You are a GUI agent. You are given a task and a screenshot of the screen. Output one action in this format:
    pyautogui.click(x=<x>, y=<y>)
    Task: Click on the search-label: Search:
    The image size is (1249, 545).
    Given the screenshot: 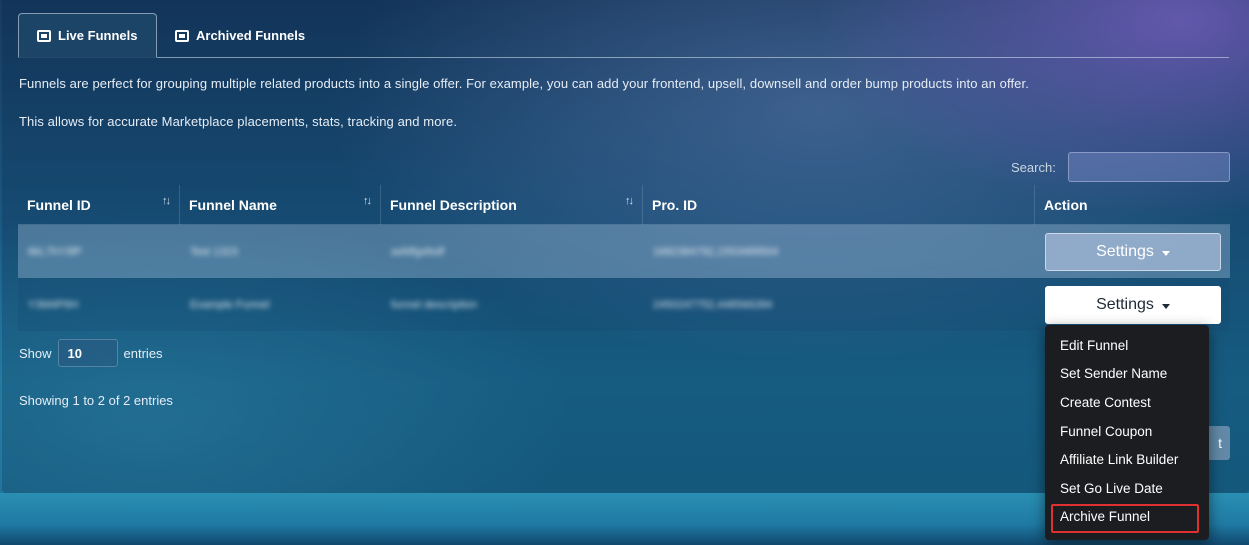 What is the action you would take?
    pyautogui.click(x=1033, y=167)
    